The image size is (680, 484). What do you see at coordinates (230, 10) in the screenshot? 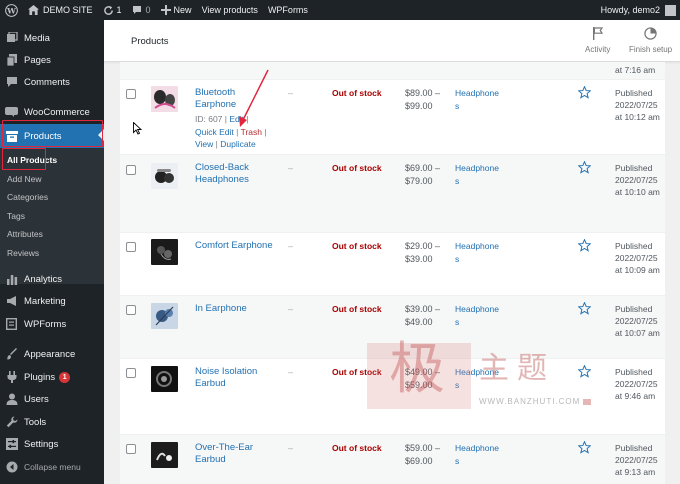
I see `view-products-link: View products` at bounding box center [230, 10].